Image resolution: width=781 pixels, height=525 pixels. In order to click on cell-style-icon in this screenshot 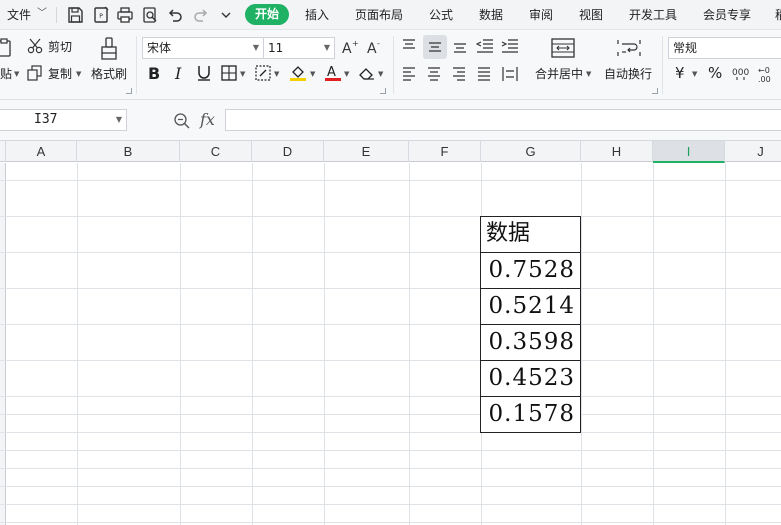, I will do `click(263, 73)`.